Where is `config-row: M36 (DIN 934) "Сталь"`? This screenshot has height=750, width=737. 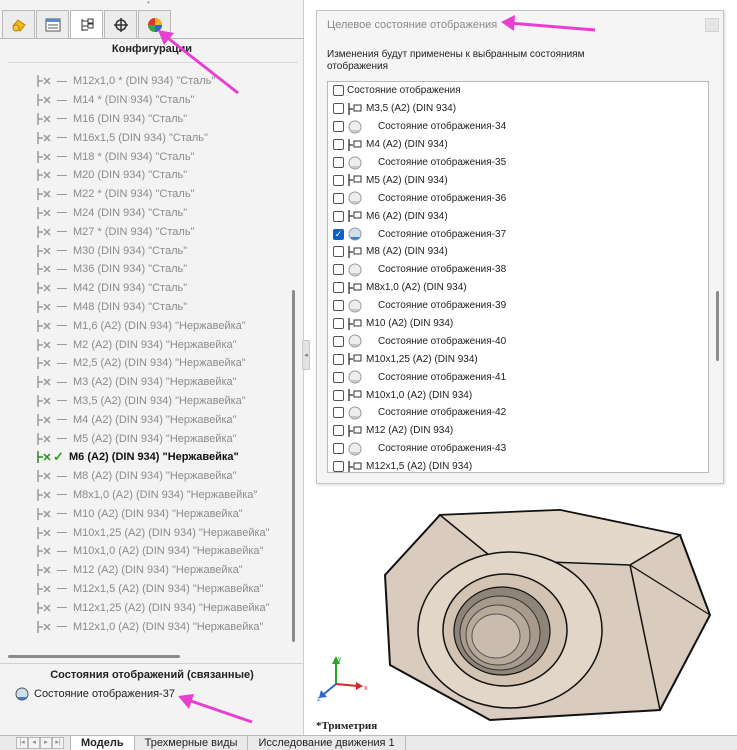 config-row: M36 (DIN 934) "Сталь" is located at coordinates (145, 269).